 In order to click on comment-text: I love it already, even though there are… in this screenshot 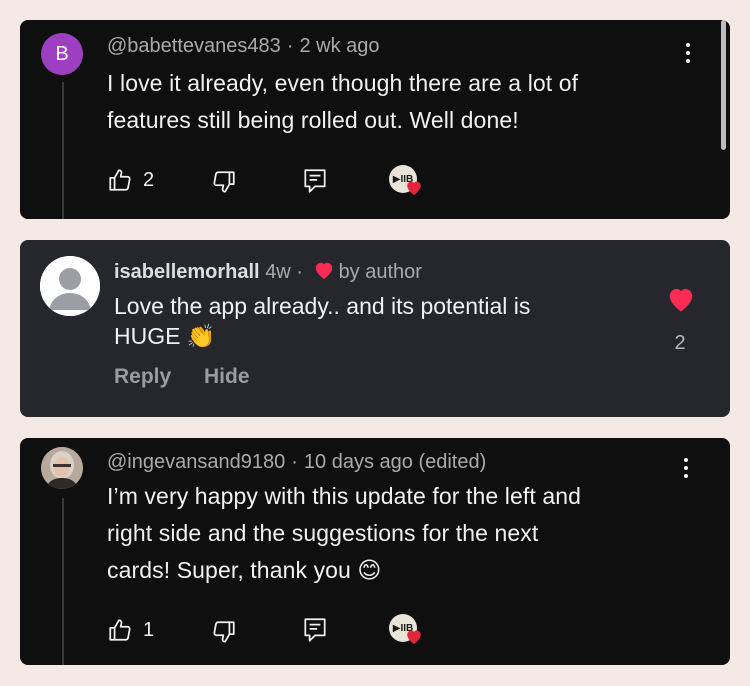, I will do `click(342, 102)`.